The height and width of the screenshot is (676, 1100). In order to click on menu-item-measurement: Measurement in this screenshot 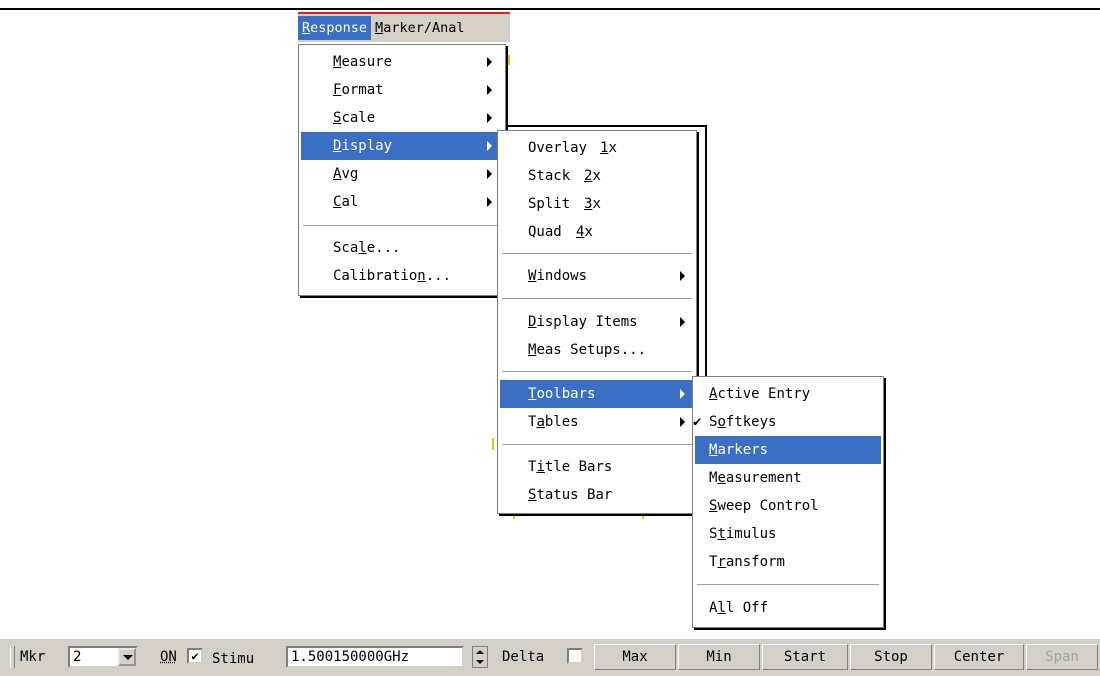, I will do `click(788, 478)`.